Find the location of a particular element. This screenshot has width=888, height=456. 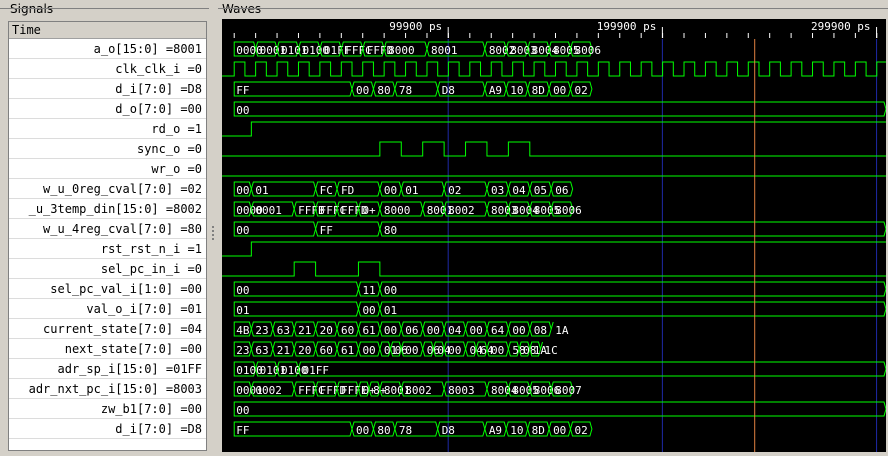

panel-splitter is located at coordinates (213, 227).